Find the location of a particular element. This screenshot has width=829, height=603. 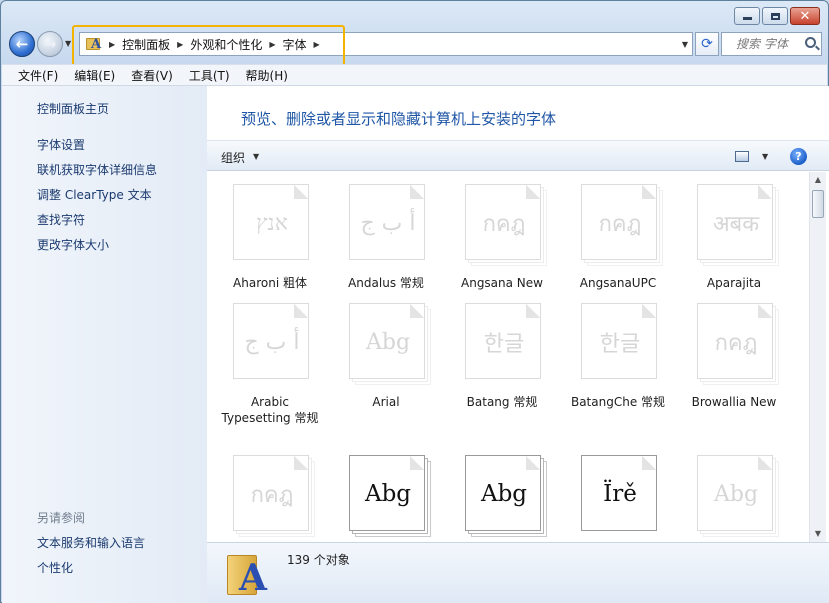

font-sample-text: अबक is located at coordinates (736, 224).